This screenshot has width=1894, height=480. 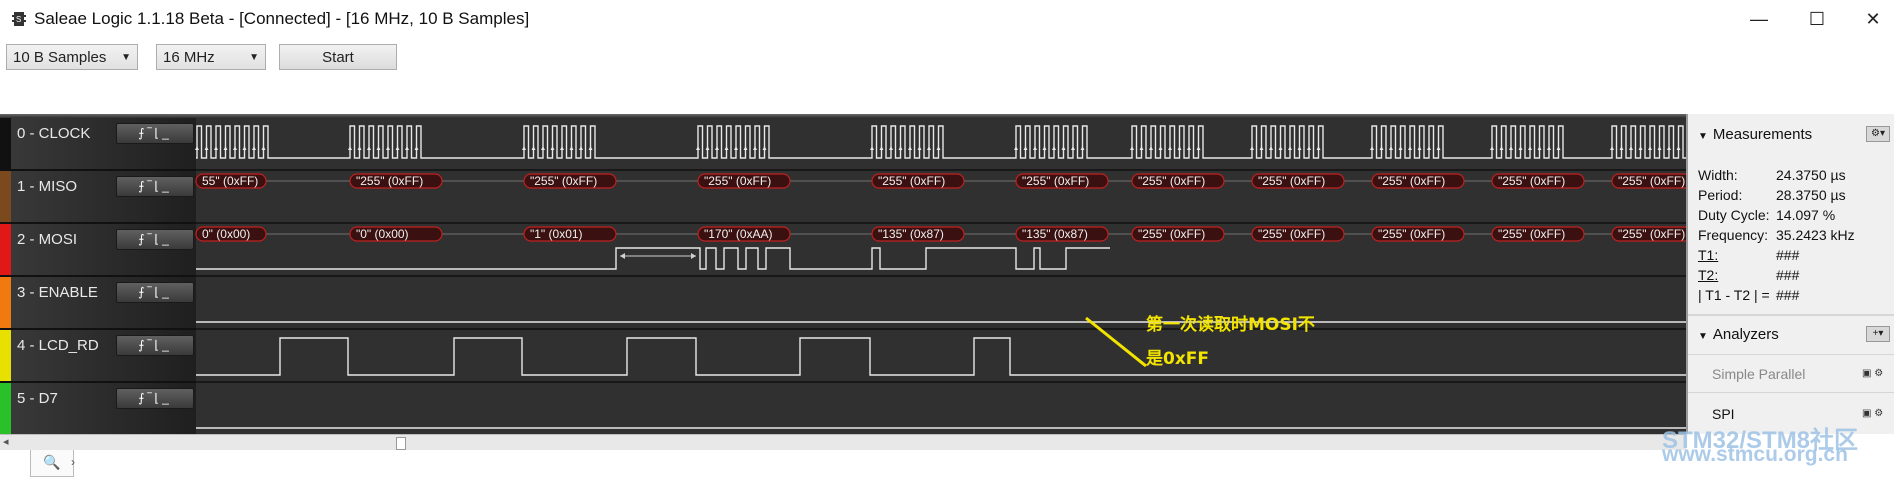 I want to click on mosi-byte-label: 0" (0x00), so click(x=226, y=234).